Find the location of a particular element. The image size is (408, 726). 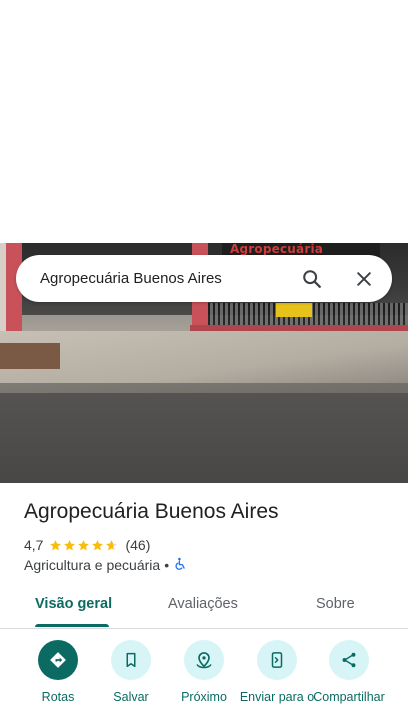

active-tab-indicator is located at coordinates (72, 625).